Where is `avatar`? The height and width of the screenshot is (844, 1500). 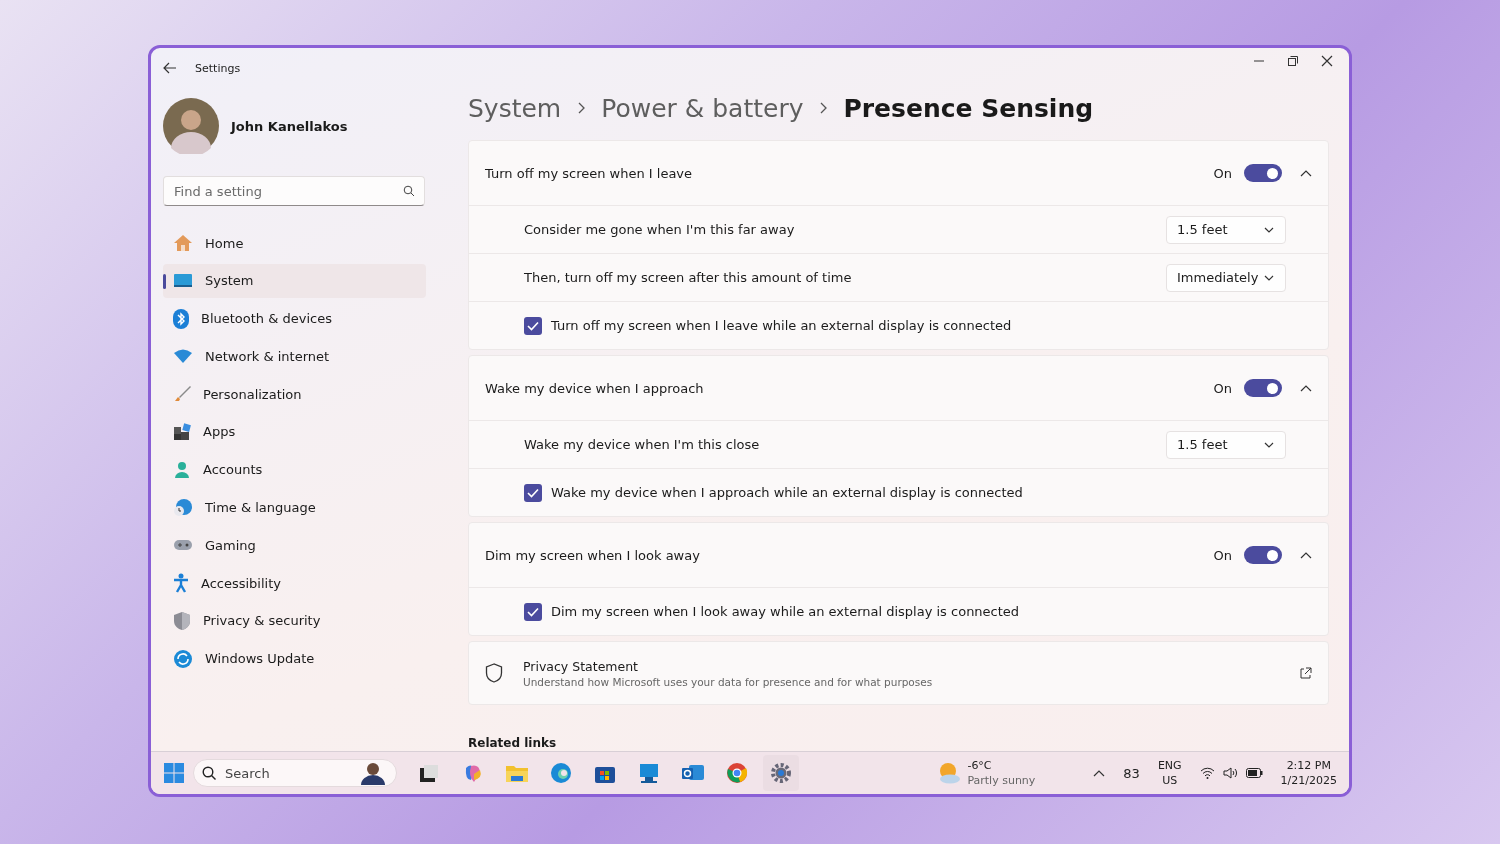 avatar is located at coordinates (191, 126).